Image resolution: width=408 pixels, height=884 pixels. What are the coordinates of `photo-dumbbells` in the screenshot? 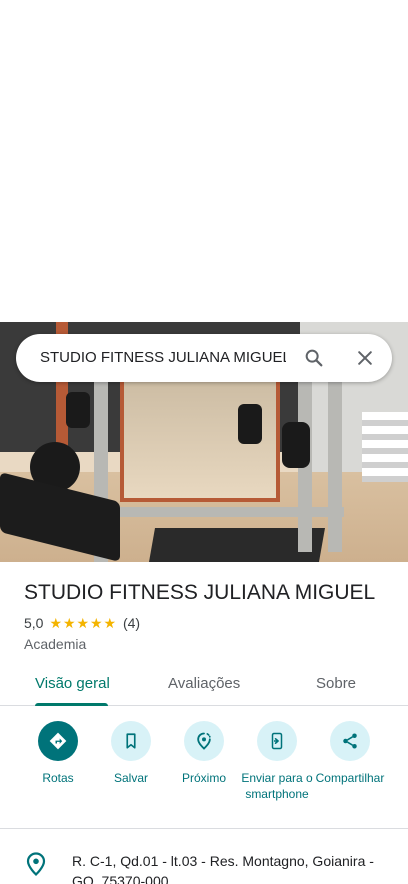 It's located at (385, 447).